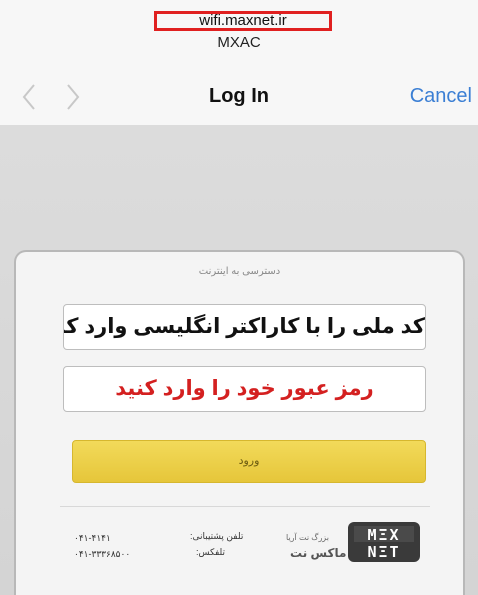  What do you see at coordinates (383, 535) in the screenshot?
I see `svg-text: MΞX` at bounding box center [383, 535].